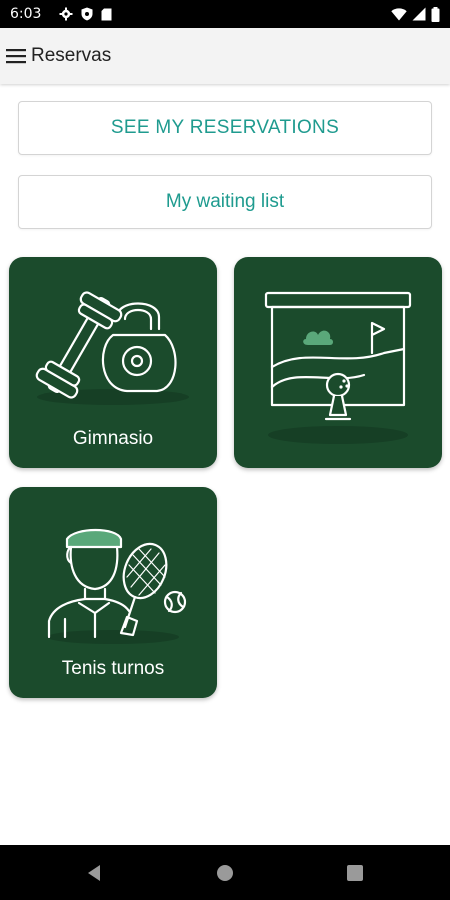  I want to click on home-icon, so click(225, 872).